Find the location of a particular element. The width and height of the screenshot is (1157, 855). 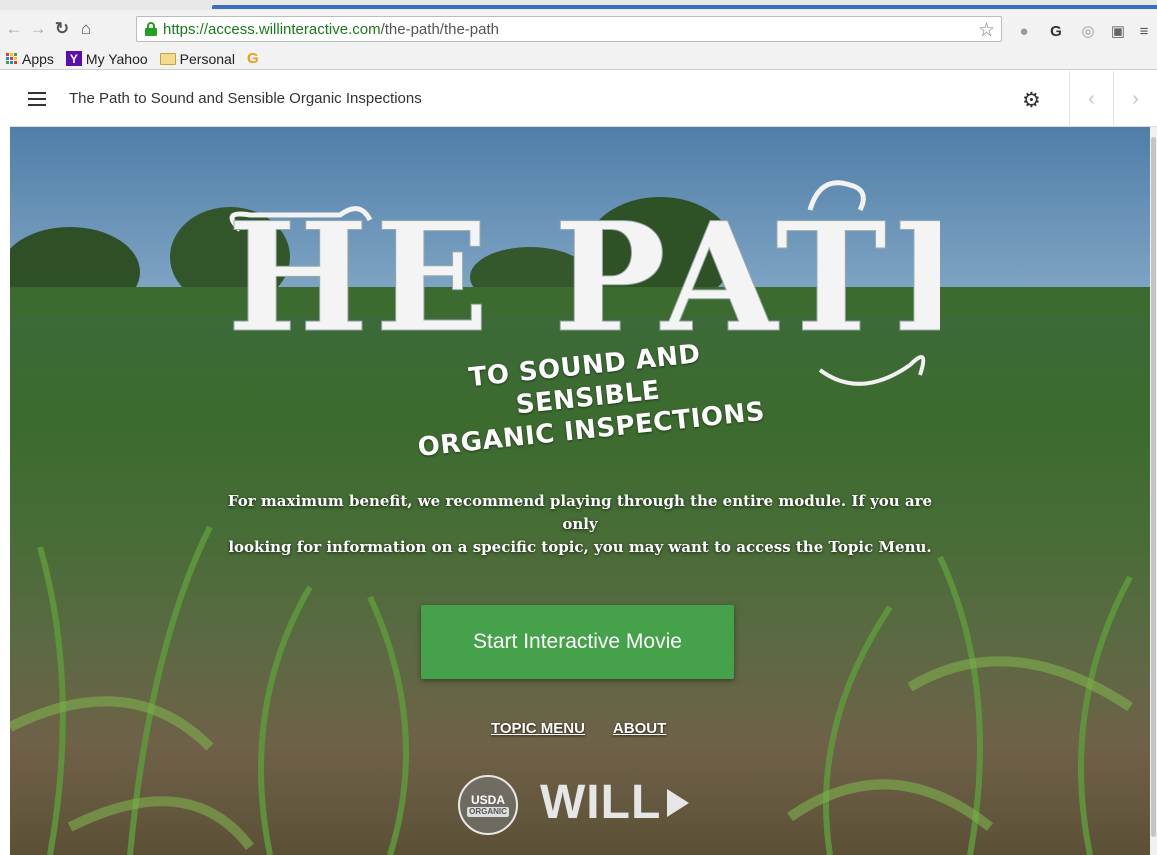

page-scrollbar is located at coordinates (1153, 491).